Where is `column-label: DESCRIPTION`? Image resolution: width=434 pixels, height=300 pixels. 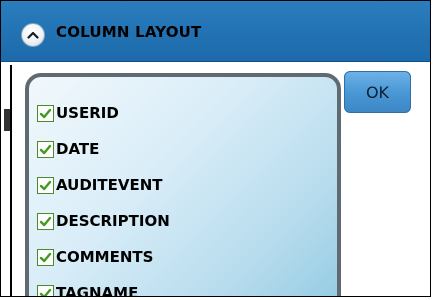 column-label: DESCRIPTION is located at coordinates (113, 221).